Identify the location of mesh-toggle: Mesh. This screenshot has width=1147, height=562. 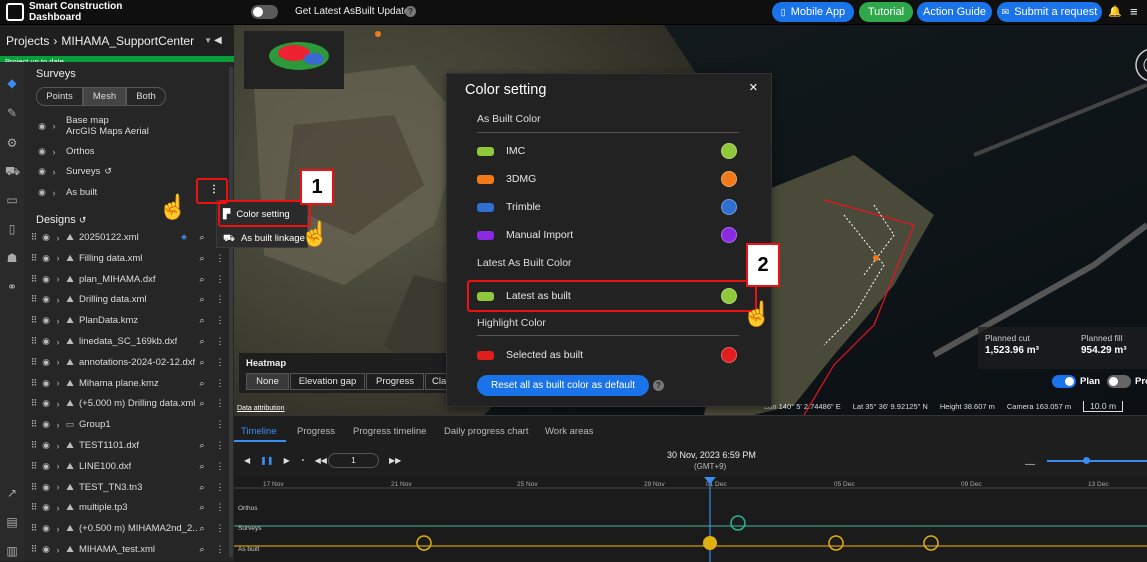
(104, 96).